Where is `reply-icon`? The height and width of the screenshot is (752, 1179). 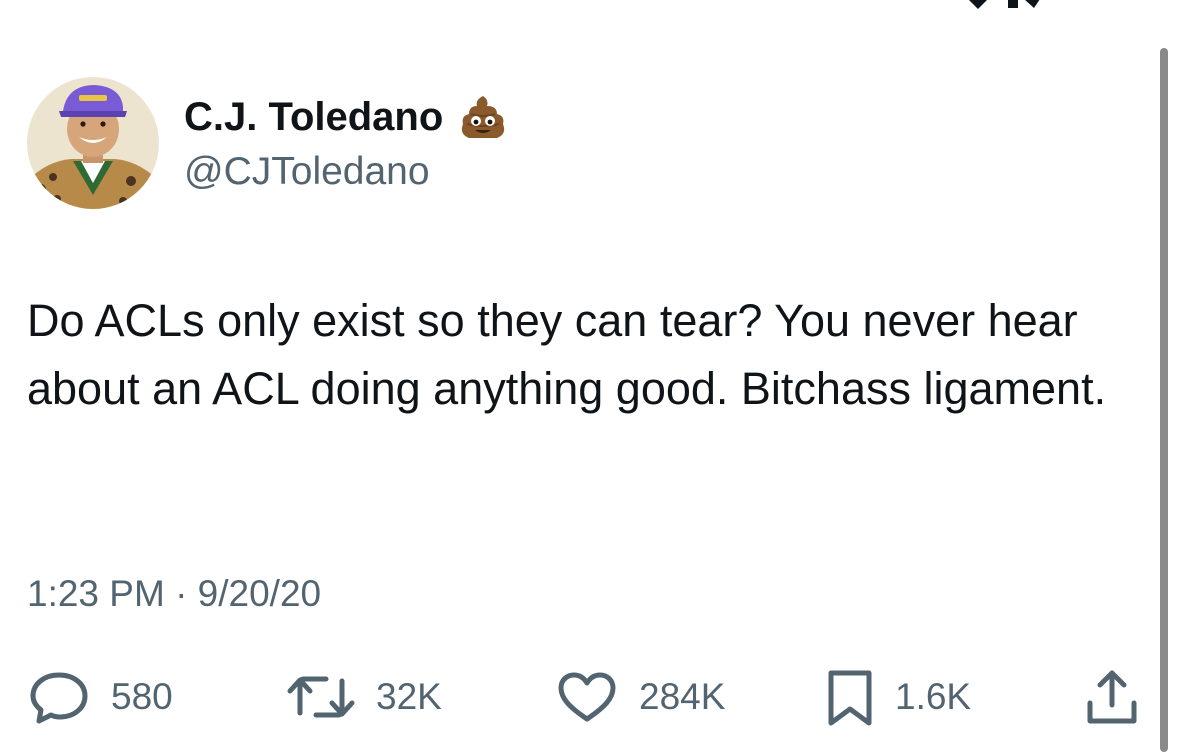
reply-icon is located at coordinates (59, 697).